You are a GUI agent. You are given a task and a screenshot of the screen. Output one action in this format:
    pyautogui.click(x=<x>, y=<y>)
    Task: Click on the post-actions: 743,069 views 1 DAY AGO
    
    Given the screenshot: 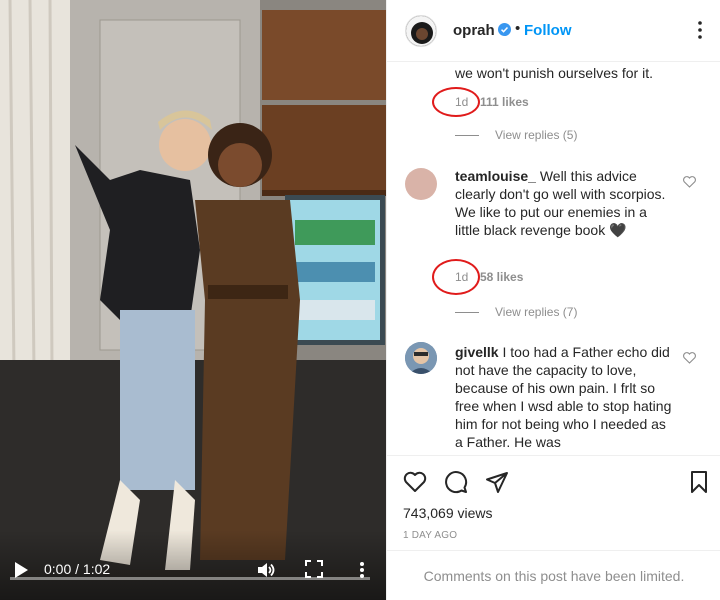 What is the action you would take?
    pyautogui.click(x=553, y=502)
    